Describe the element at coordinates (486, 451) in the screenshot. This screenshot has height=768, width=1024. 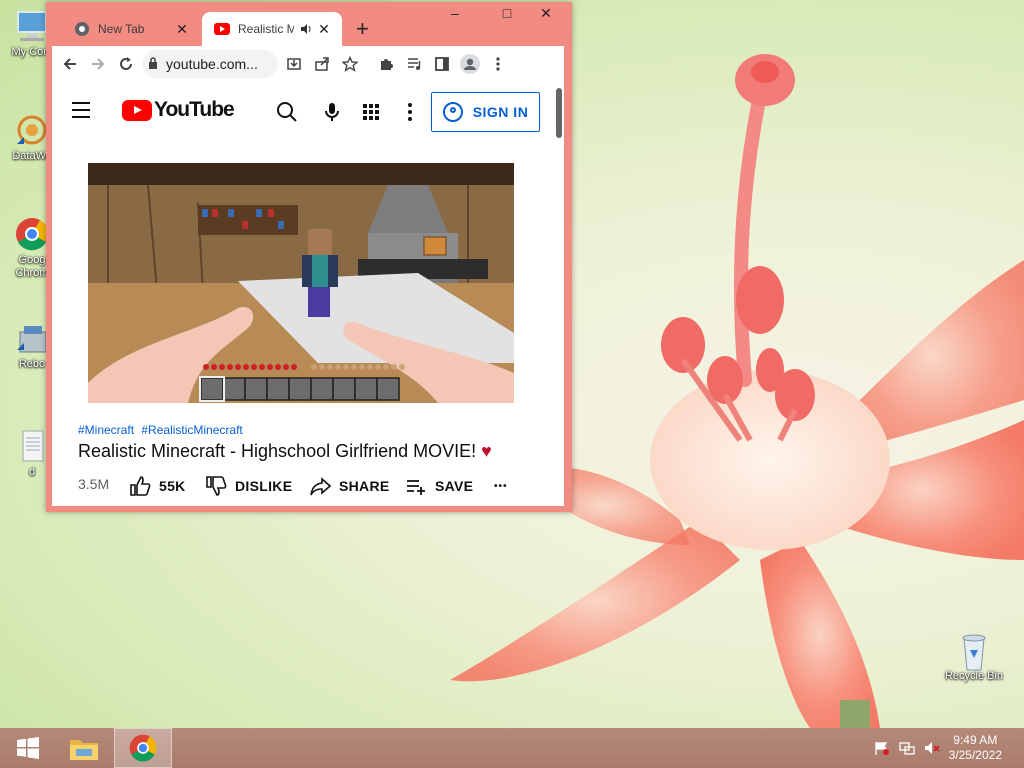
I see `heart-emoji: ♥` at that location.